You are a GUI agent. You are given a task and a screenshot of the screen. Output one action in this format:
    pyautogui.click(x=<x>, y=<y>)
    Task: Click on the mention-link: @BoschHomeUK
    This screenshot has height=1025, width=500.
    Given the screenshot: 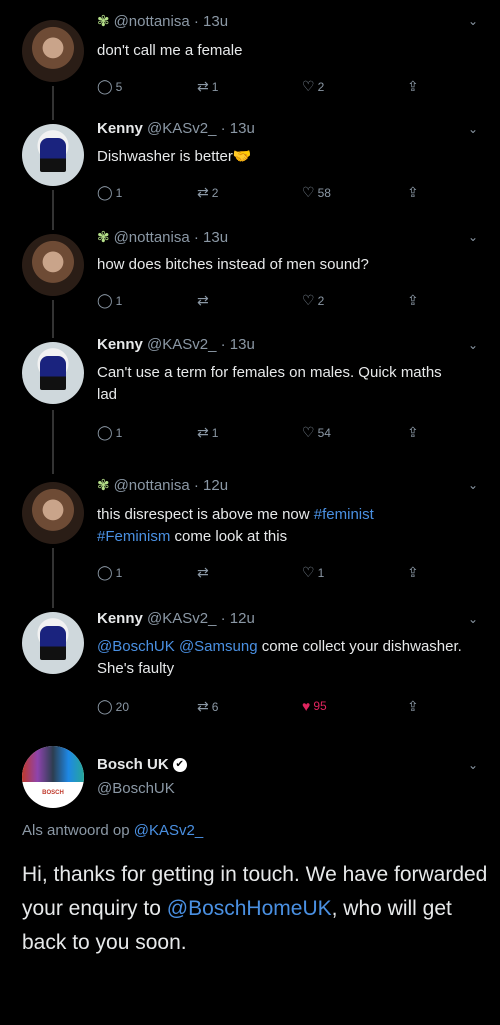 What is the action you would take?
    pyautogui.click(x=249, y=908)
    